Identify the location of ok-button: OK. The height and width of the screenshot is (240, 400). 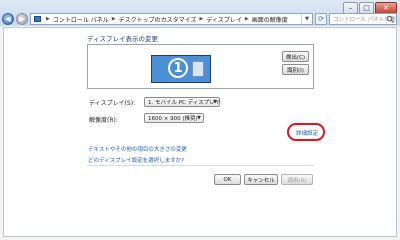
(227, 179).